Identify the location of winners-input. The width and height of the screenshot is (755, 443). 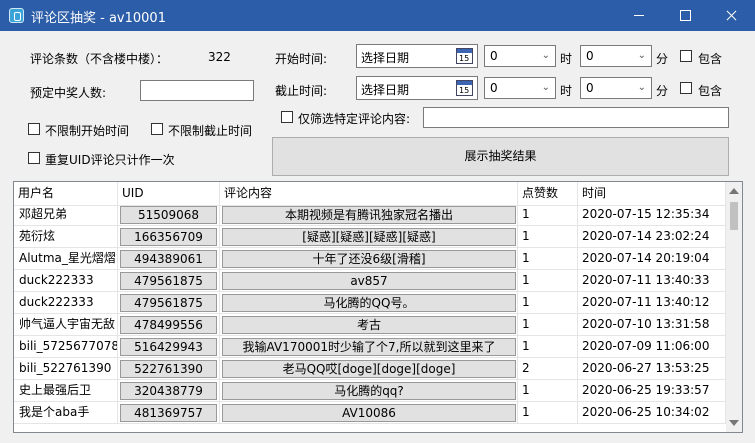
(197, 90).